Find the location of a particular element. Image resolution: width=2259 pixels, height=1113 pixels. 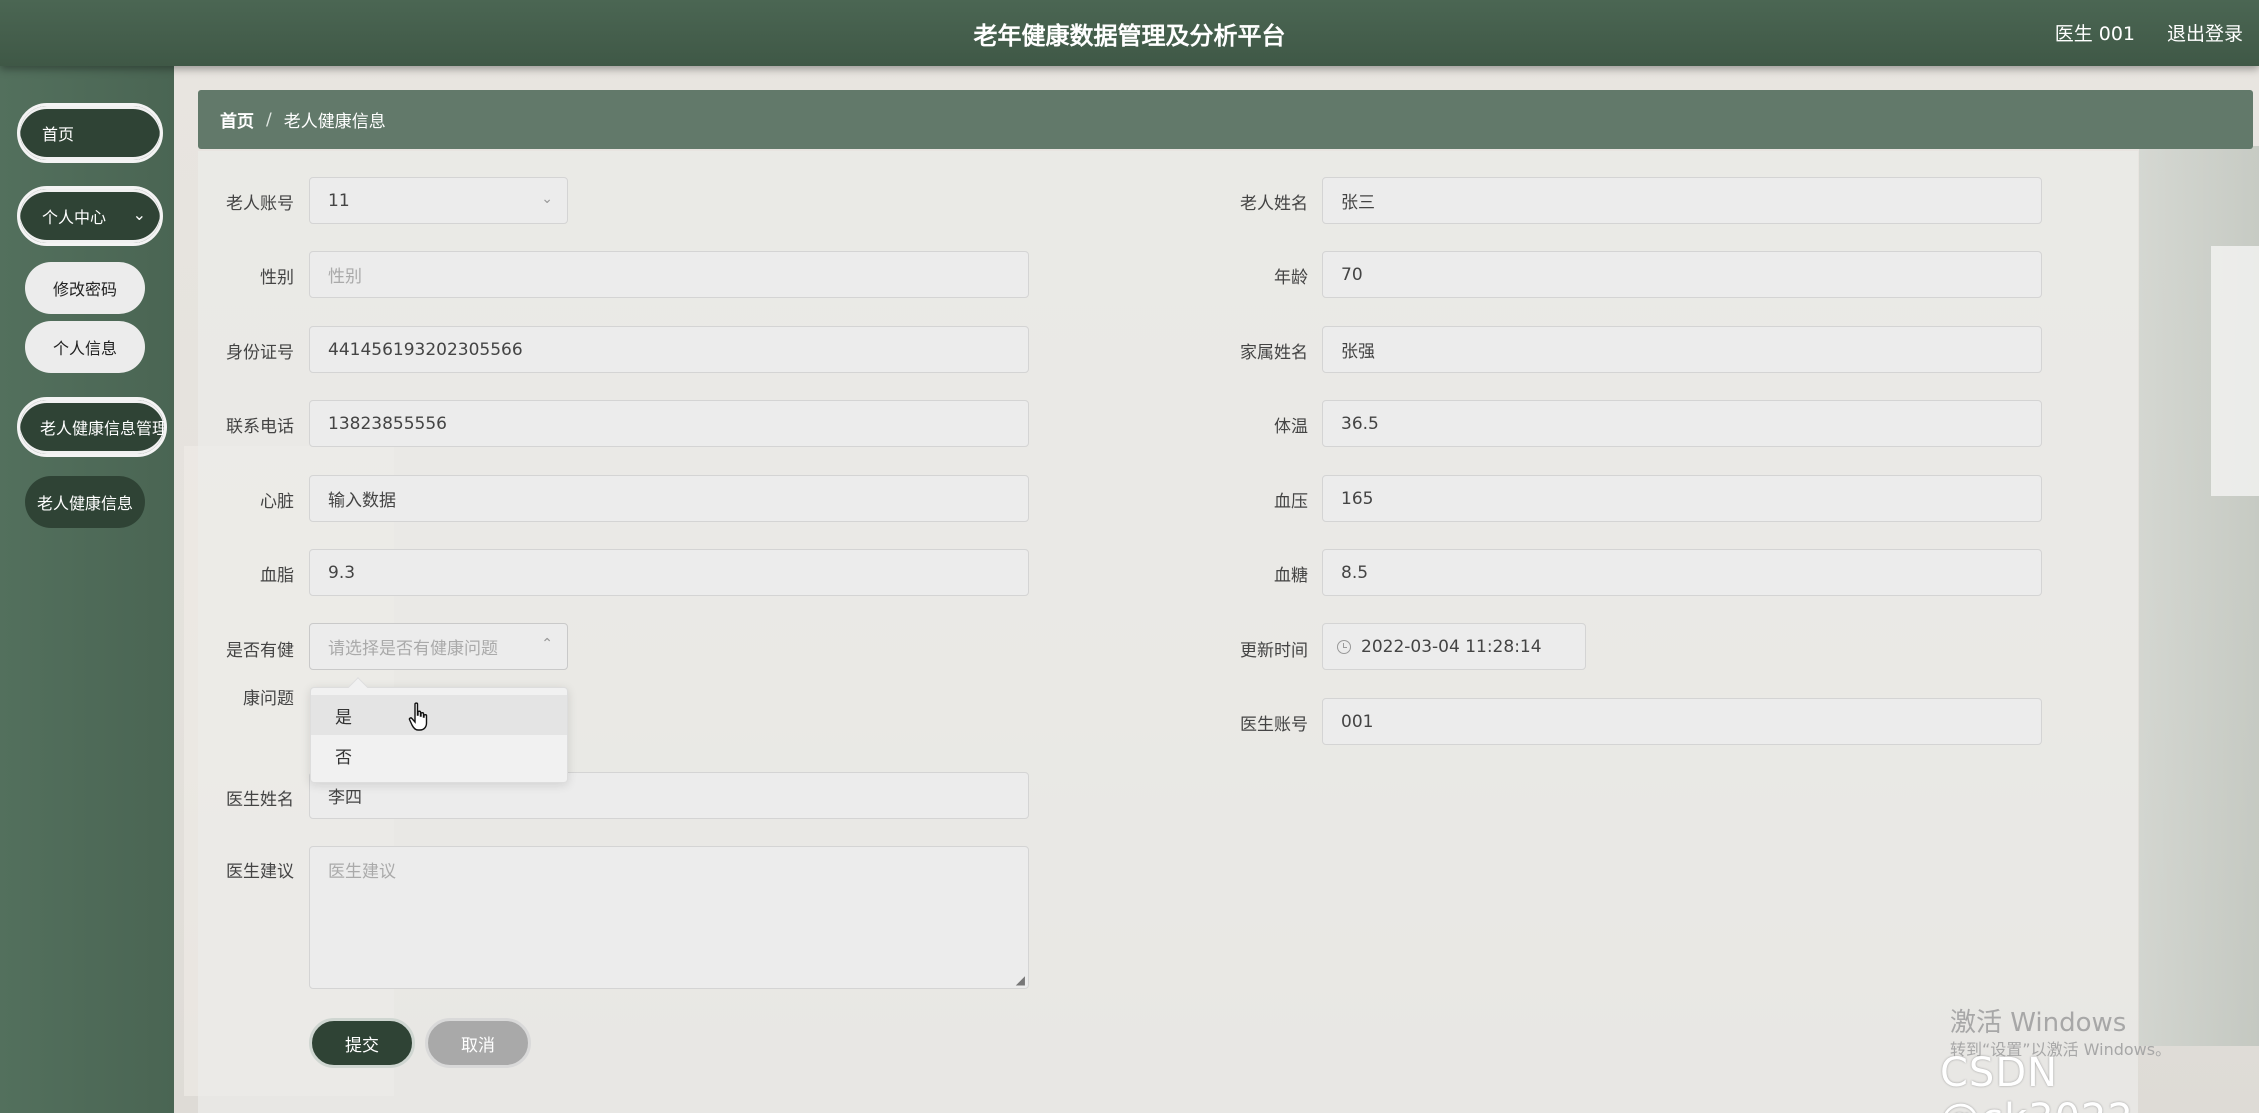

family-name-label: 家属姓名 is located at coordinates (1274, 353).